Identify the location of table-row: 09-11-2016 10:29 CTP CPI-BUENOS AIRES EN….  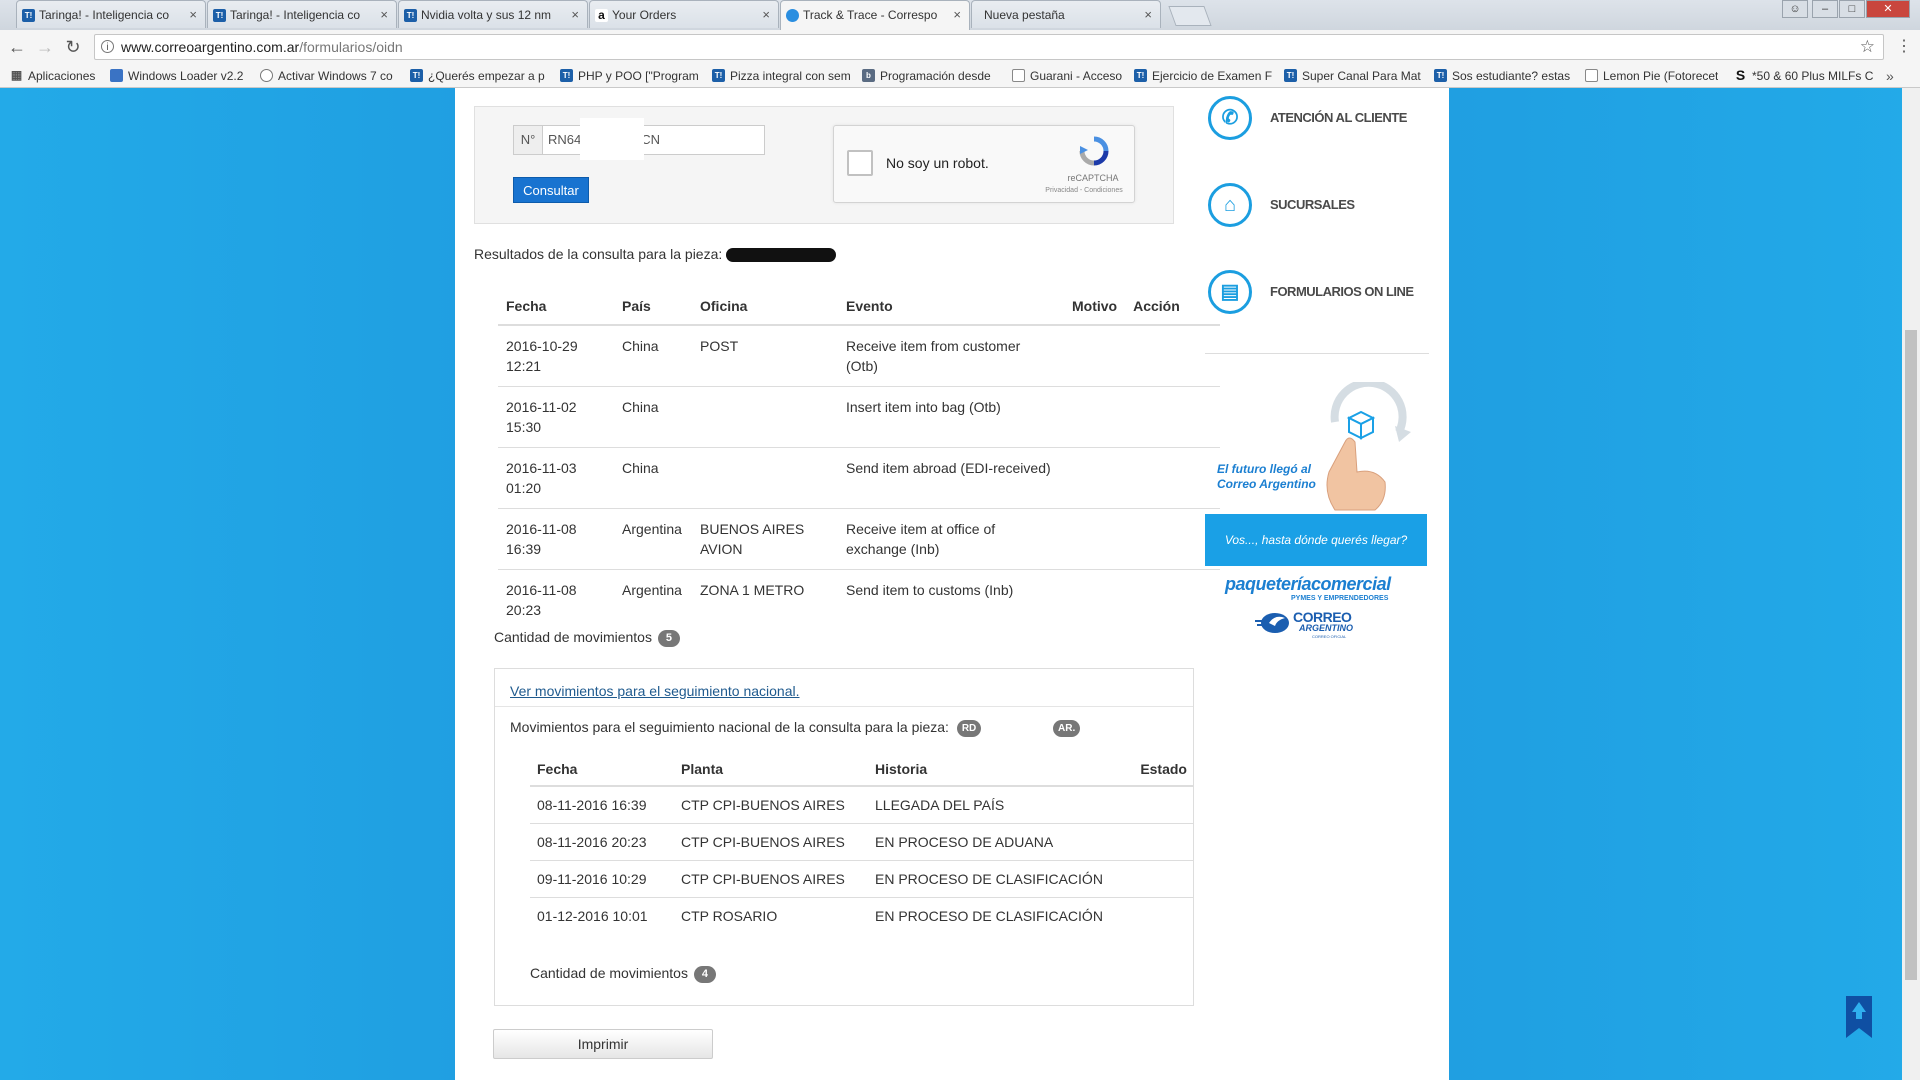
(862, 879).